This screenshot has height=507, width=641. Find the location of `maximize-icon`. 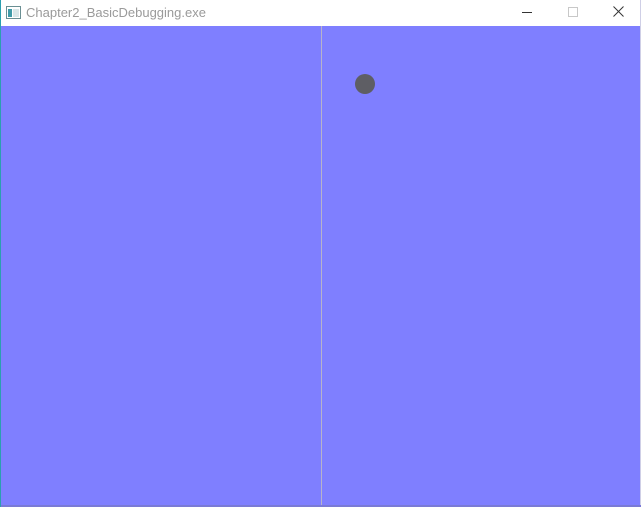

maximize-icon is located at coordinates (573, 13).